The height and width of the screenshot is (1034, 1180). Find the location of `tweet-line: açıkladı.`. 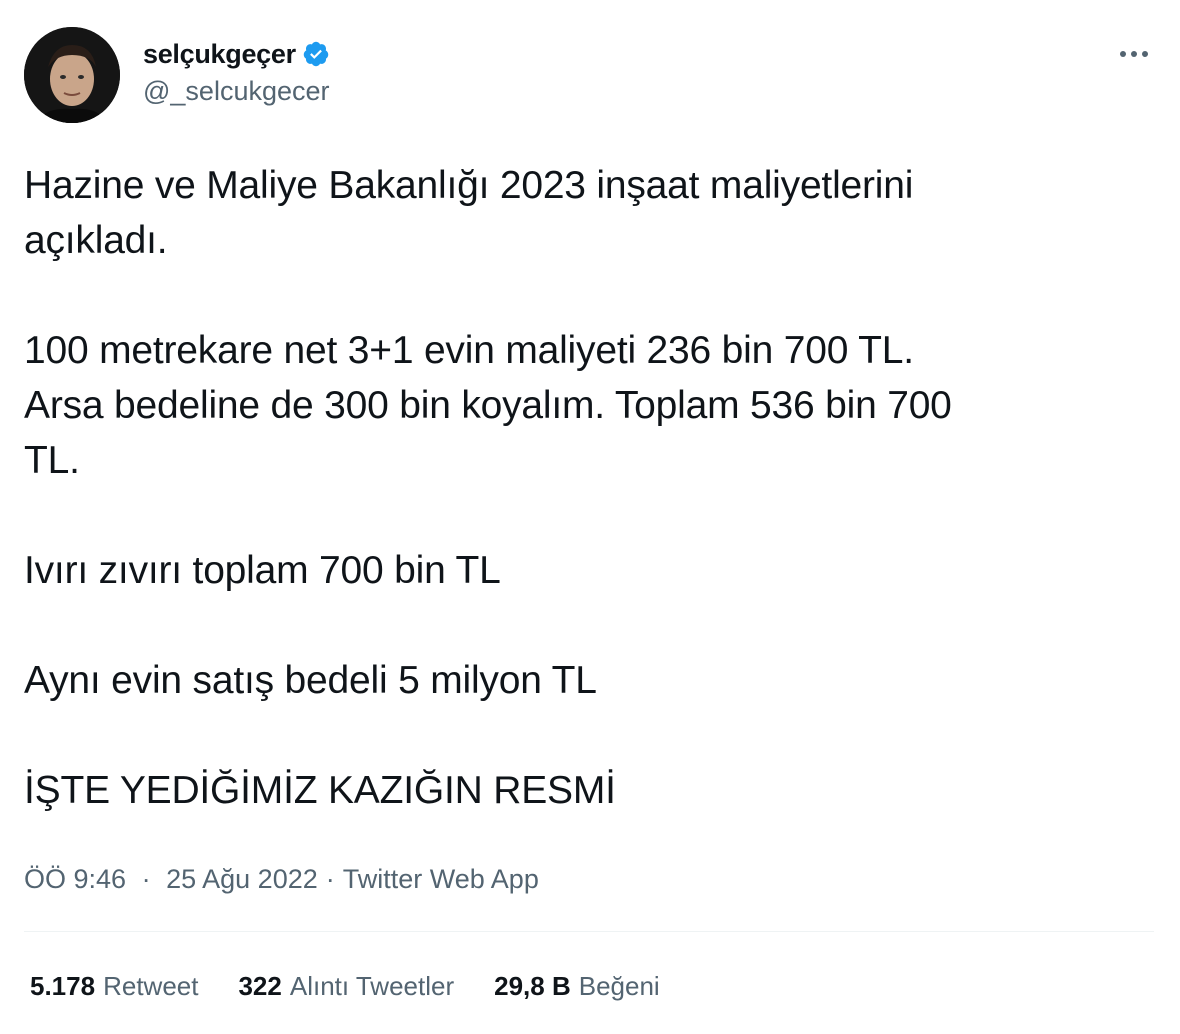

tweet-line: açıkladı. is located at coordinates (96, 240).